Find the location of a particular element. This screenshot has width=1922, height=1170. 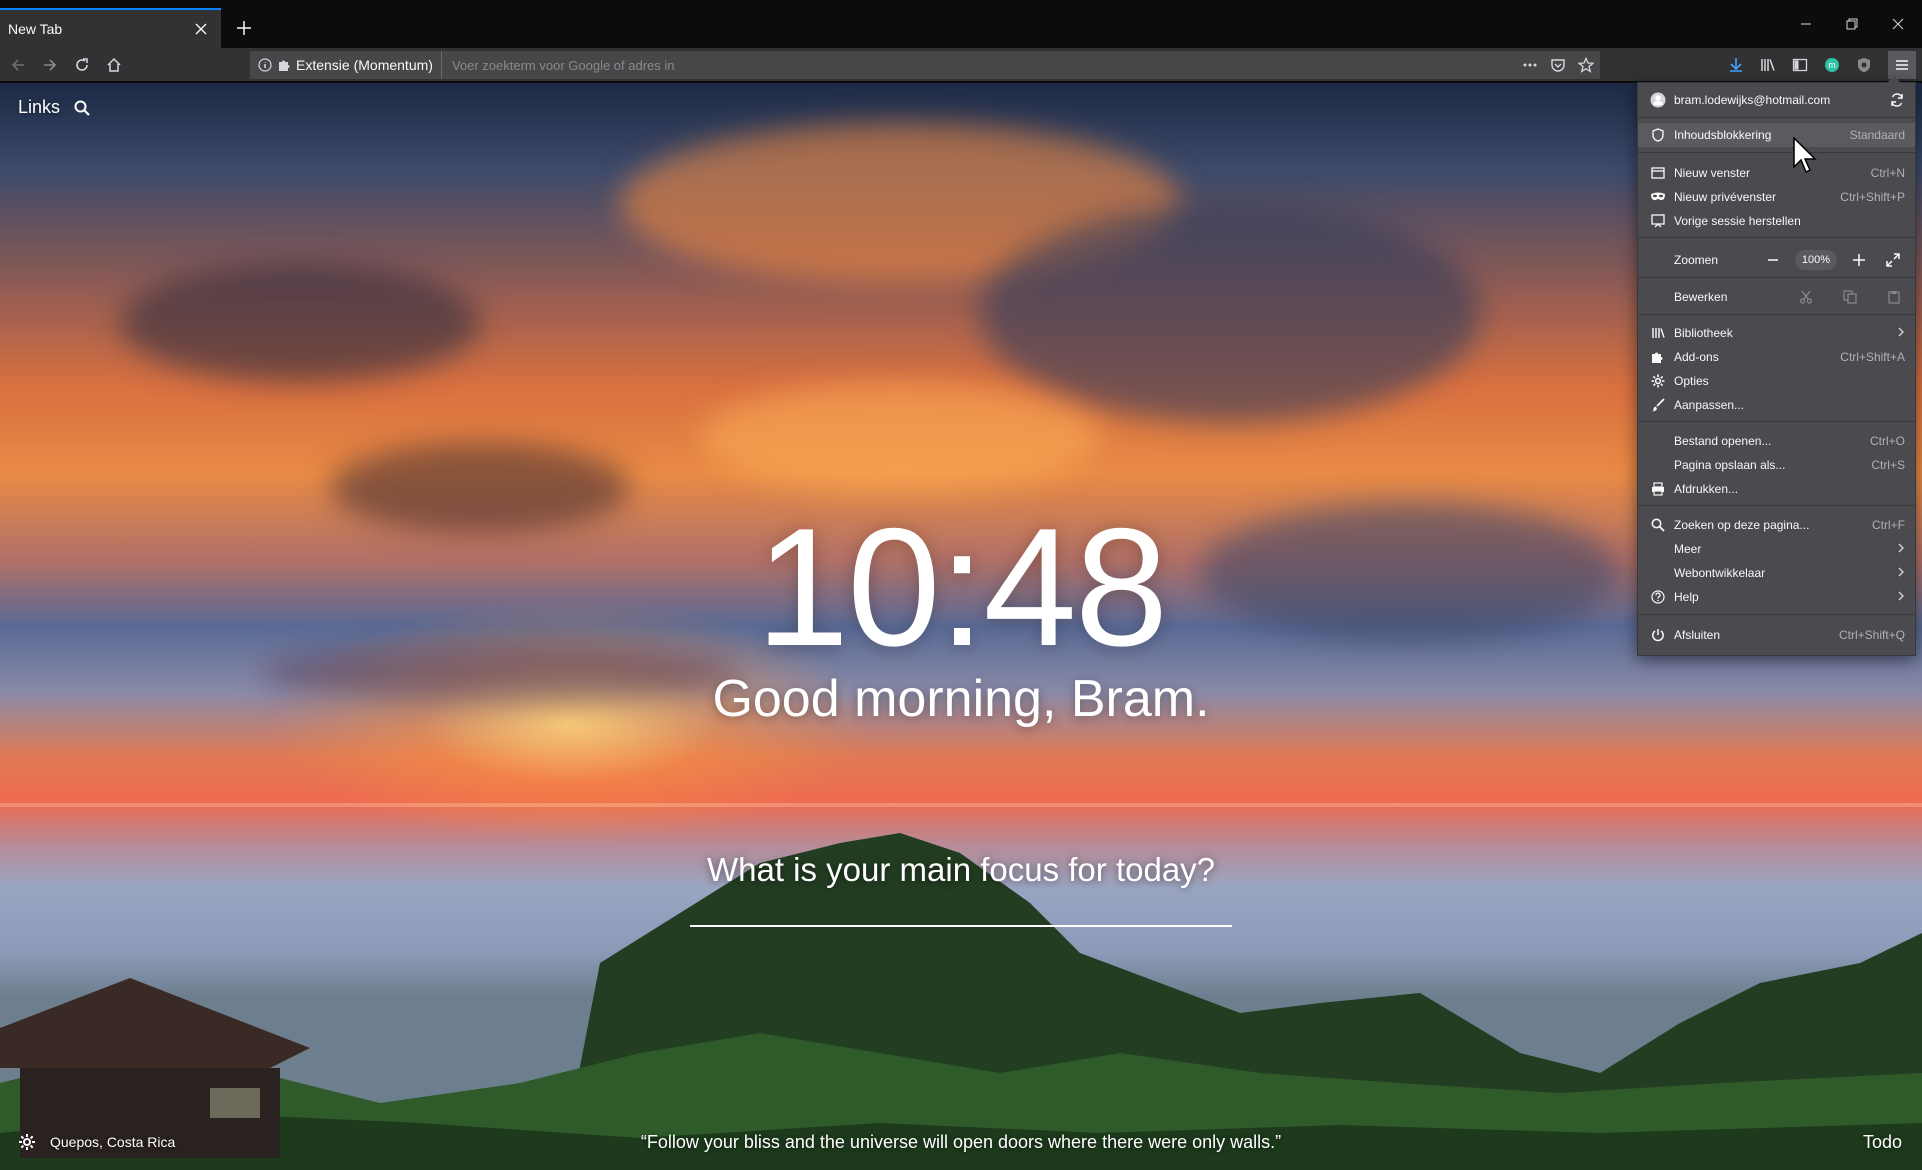

forward-button is located at coordinates (50, 65).